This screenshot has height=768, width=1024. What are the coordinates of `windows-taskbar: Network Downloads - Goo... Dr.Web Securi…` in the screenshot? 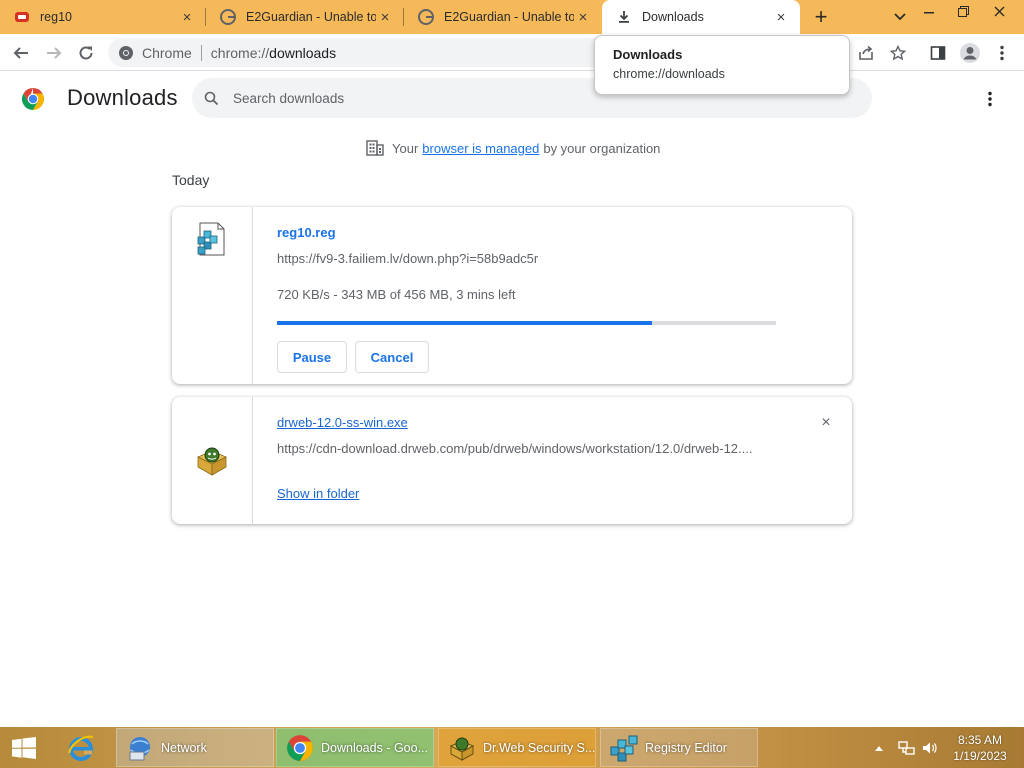 It's located at (512, 747).